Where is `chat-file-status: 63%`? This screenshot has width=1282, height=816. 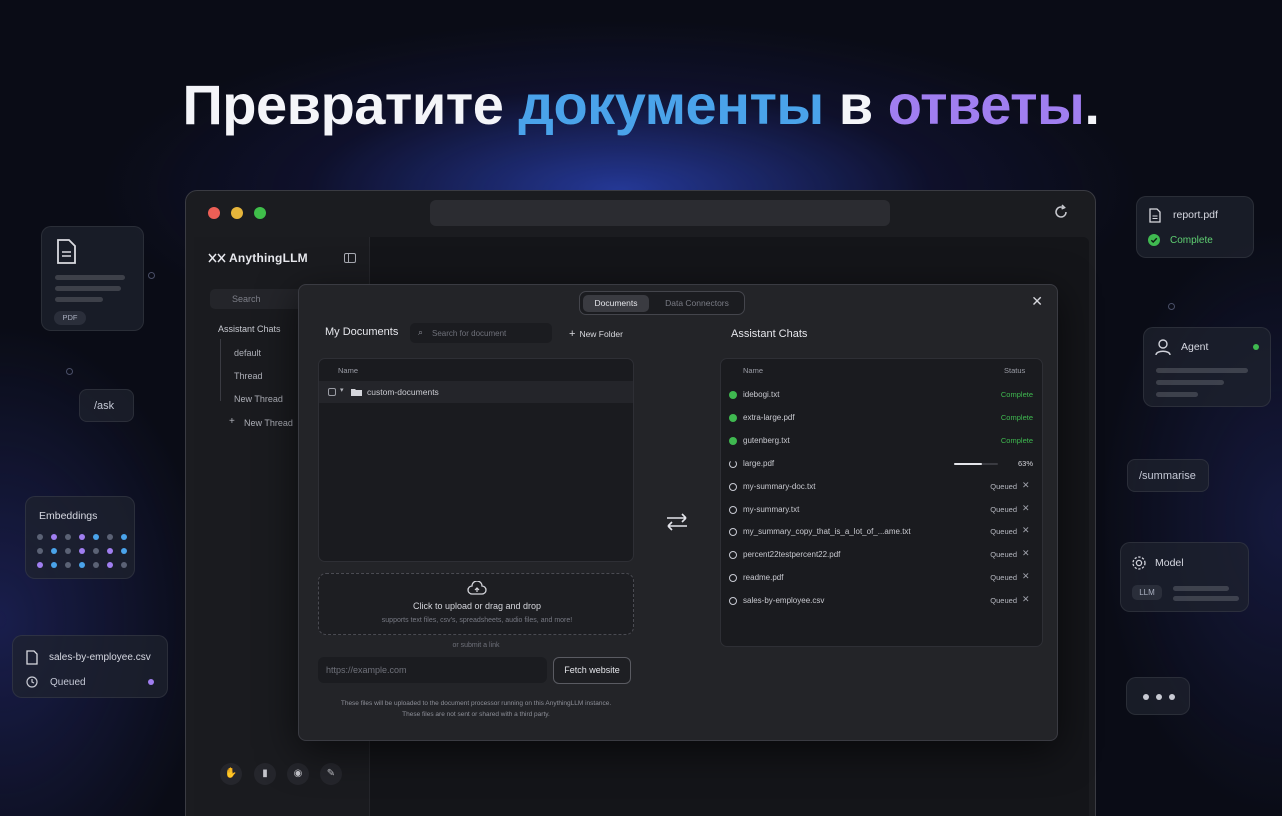
chat-file-status: 63% is located at coordinates (1025, 463).